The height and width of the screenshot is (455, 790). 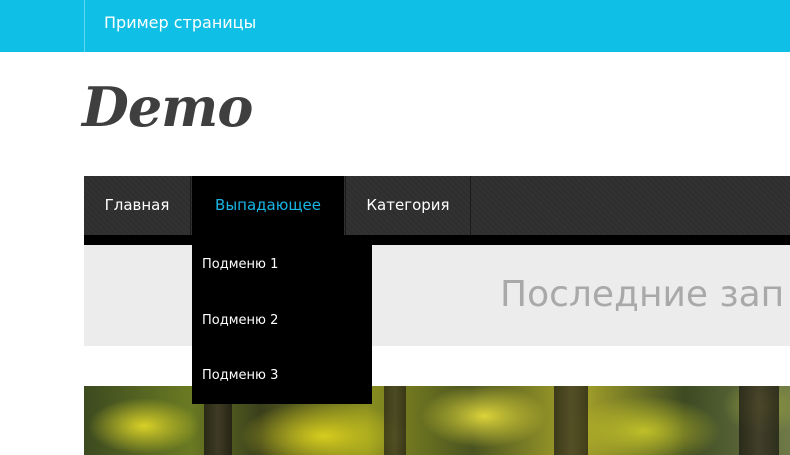 I want to click on dropdown-submenu: Подменю 1 Подменю 2 Подменю 3, so click(x=282, y=324).